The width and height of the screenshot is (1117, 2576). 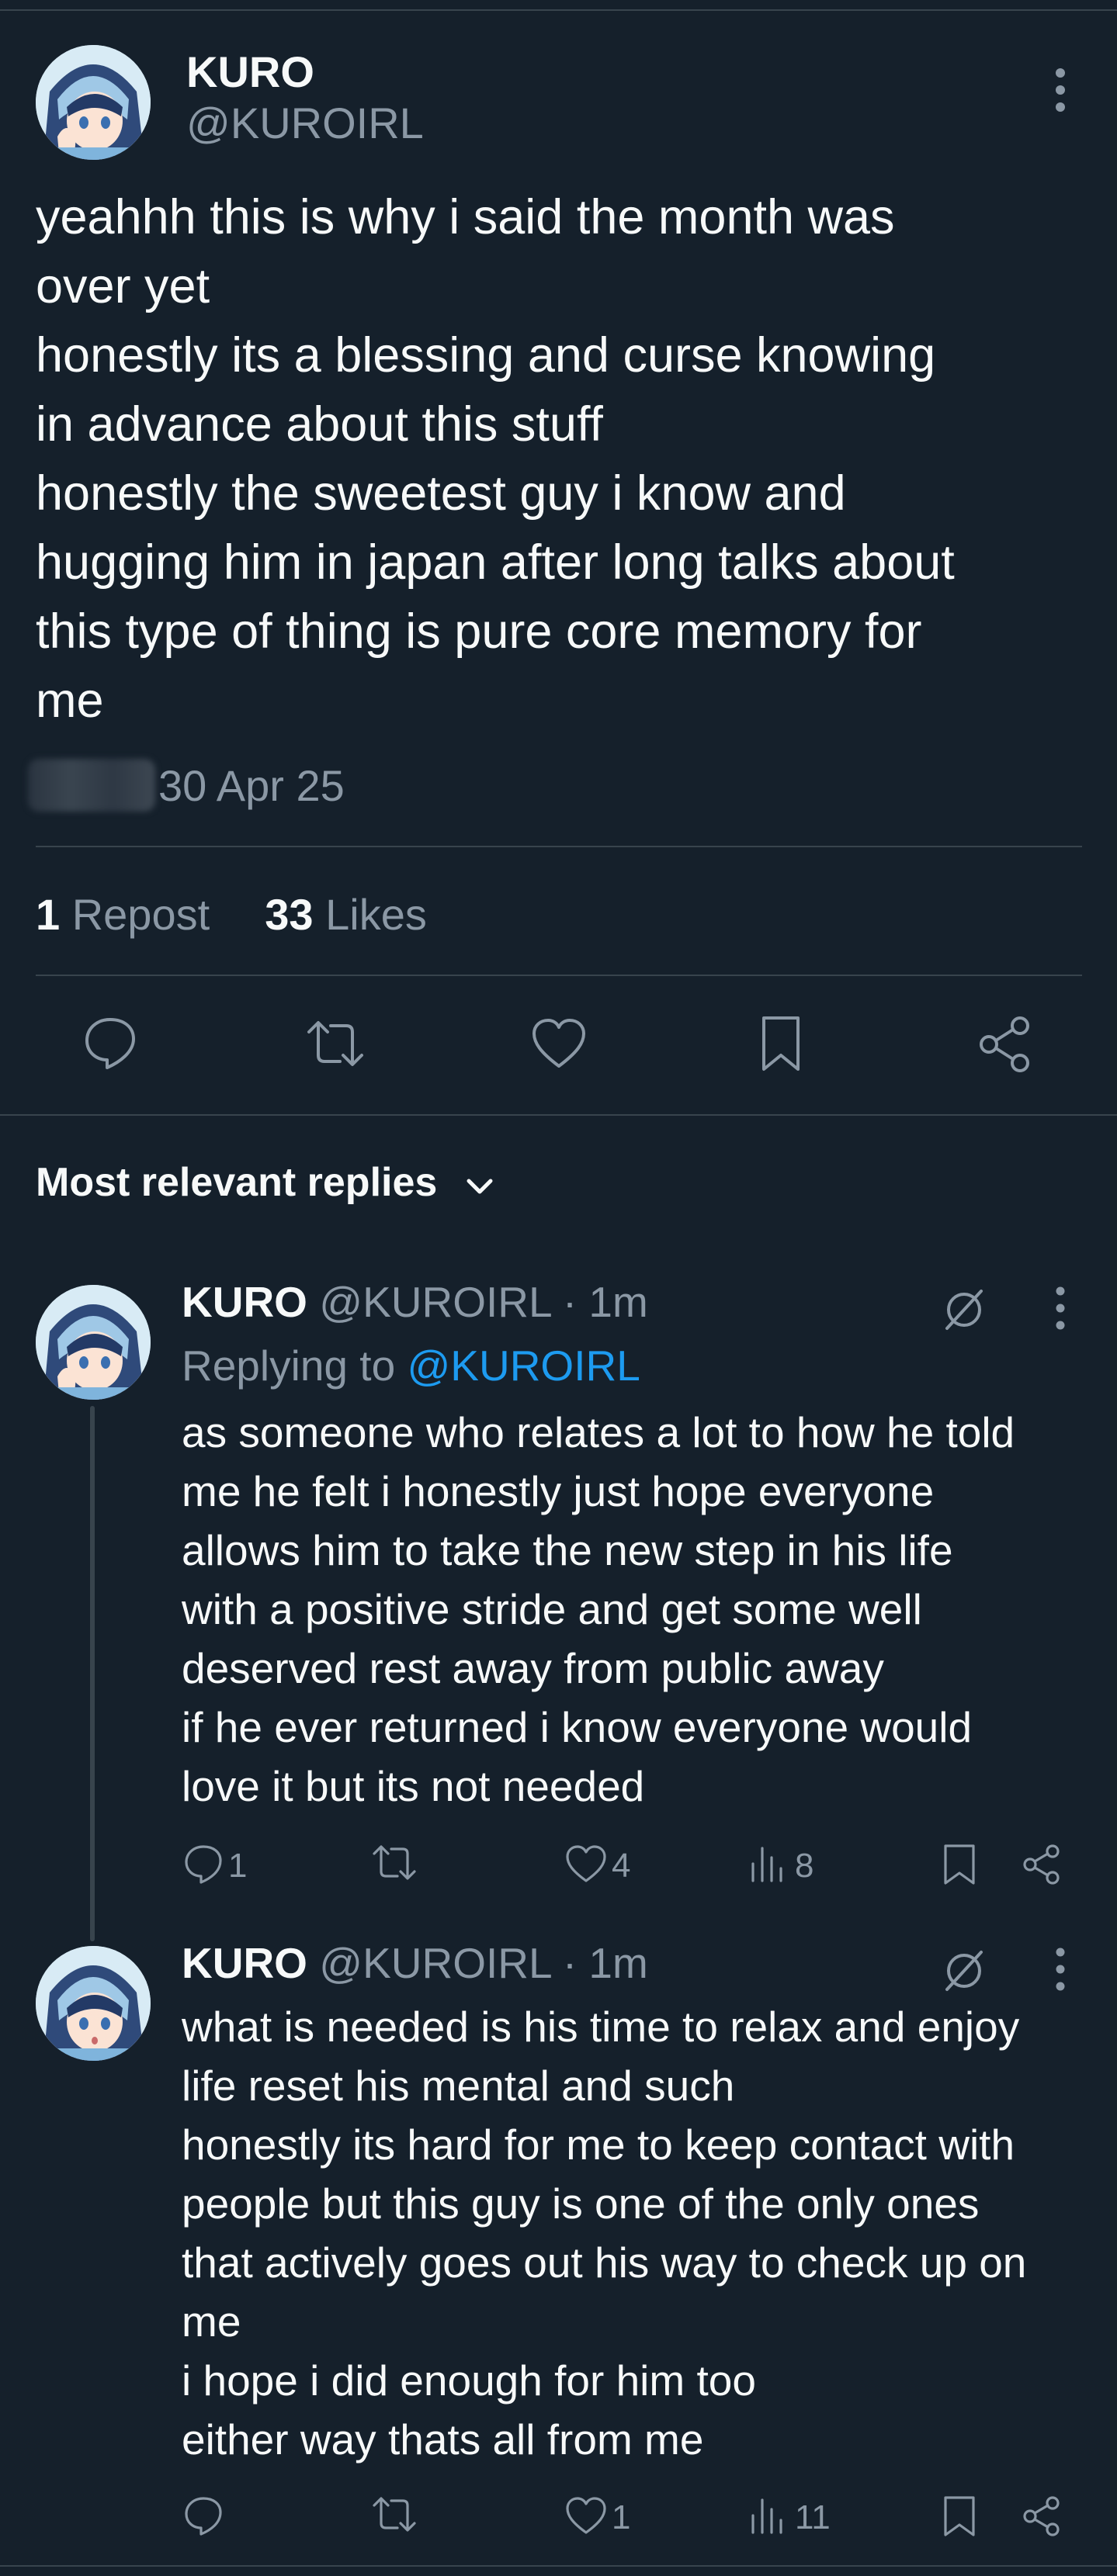 I want to click on replying-to: Replying to @KUROIRL, so click(x=411, y=1365).